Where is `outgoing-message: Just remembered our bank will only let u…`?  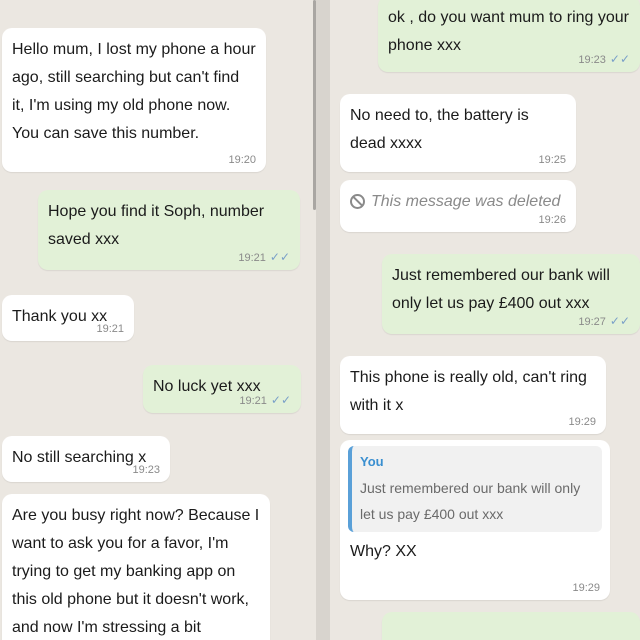 outgoing-message: Just remembered our bank will only let u… is located at coordinates (511, 294).